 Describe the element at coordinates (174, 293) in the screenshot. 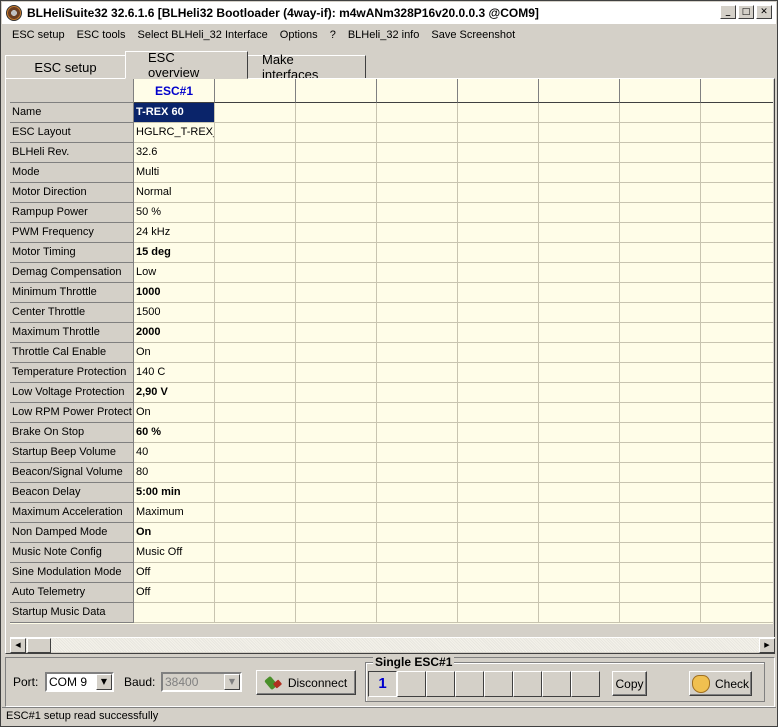

I see `esc1-value-minimum-throttle: 1000` at that location.